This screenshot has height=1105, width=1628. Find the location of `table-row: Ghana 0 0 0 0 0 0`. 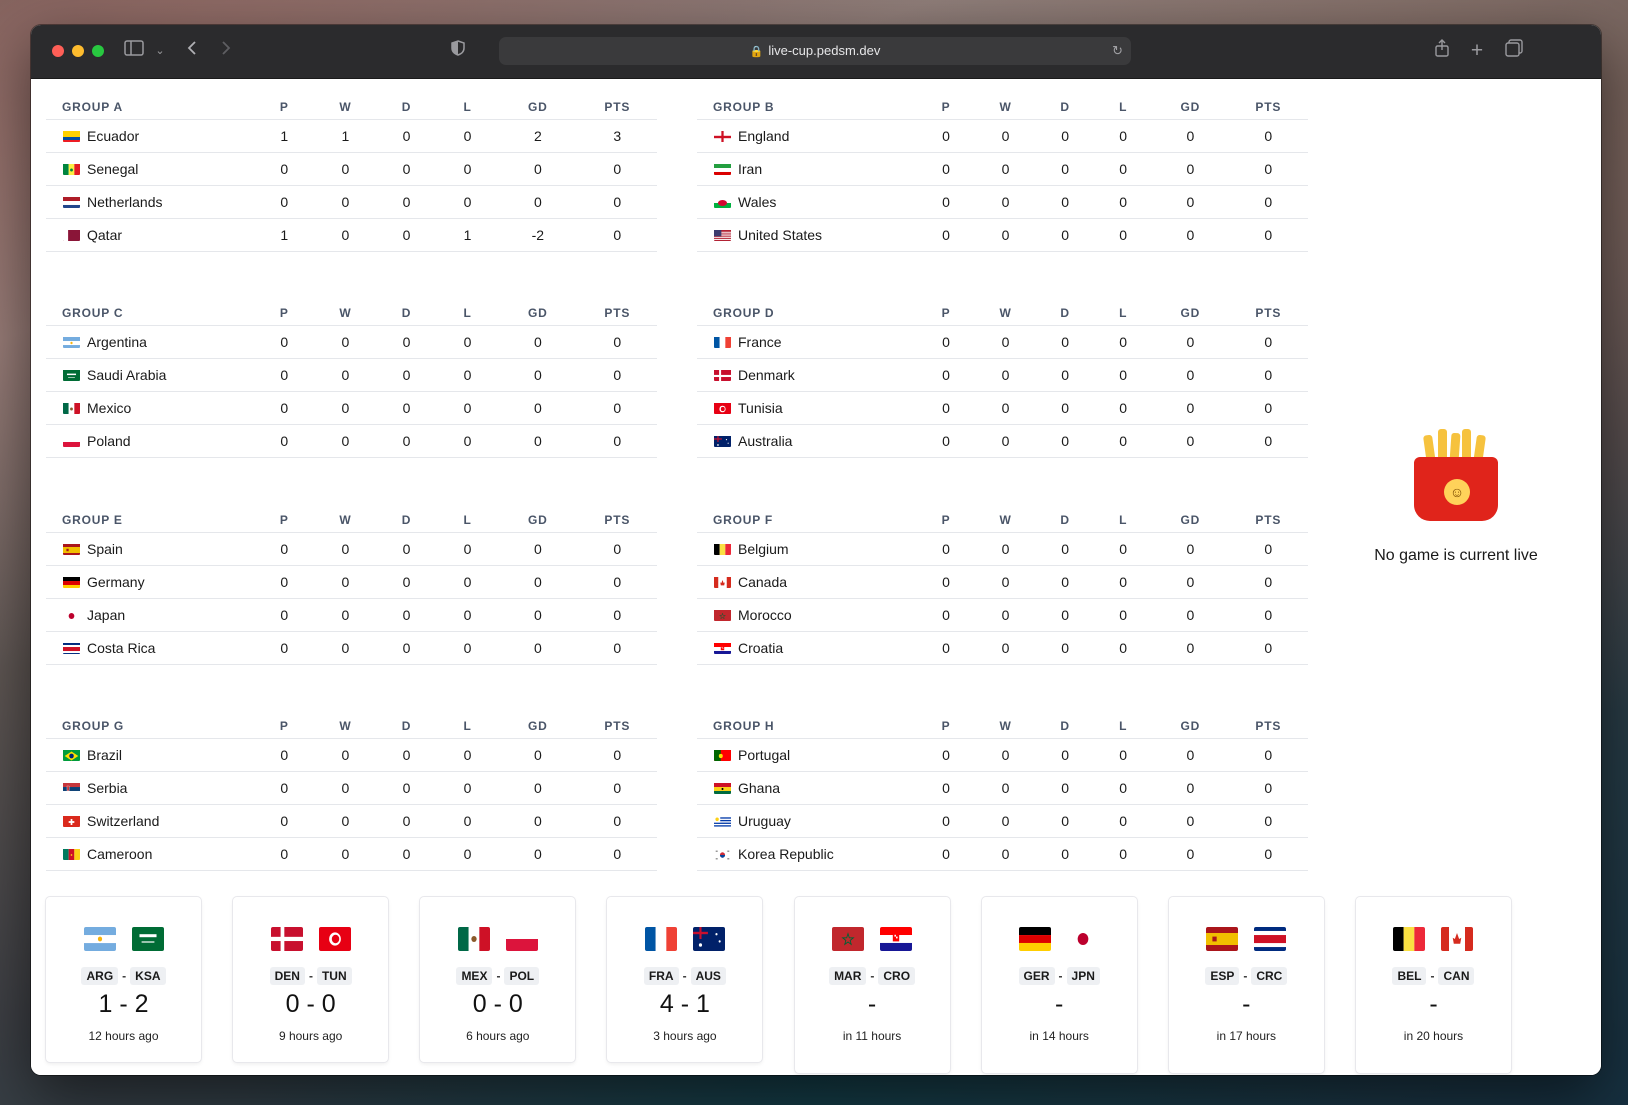

table-row: Ghana 0 0 0 0 0 0 is located at coordinates (1002, 788).